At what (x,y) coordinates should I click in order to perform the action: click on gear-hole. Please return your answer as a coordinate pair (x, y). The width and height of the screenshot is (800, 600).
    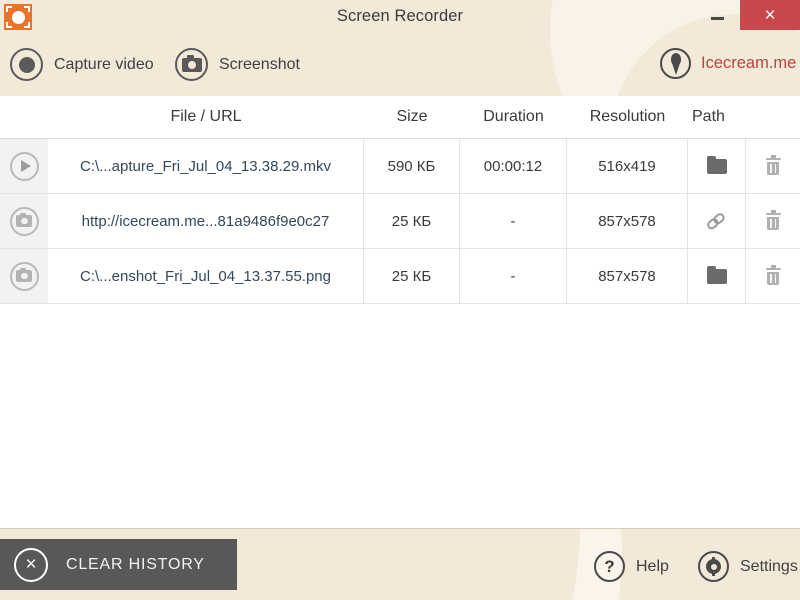
    Looking at the image, I should click on (713, 566).